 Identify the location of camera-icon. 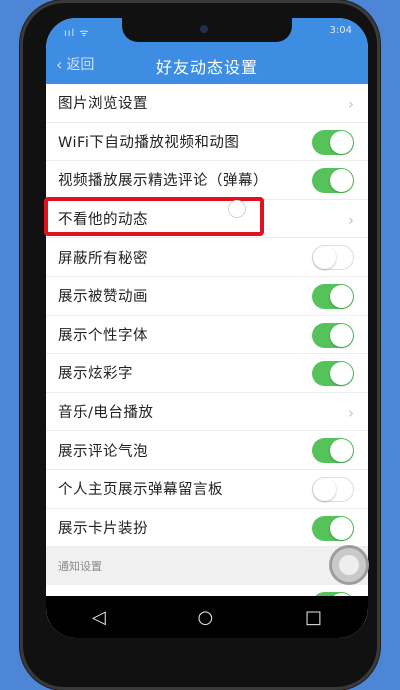
(204, 29).